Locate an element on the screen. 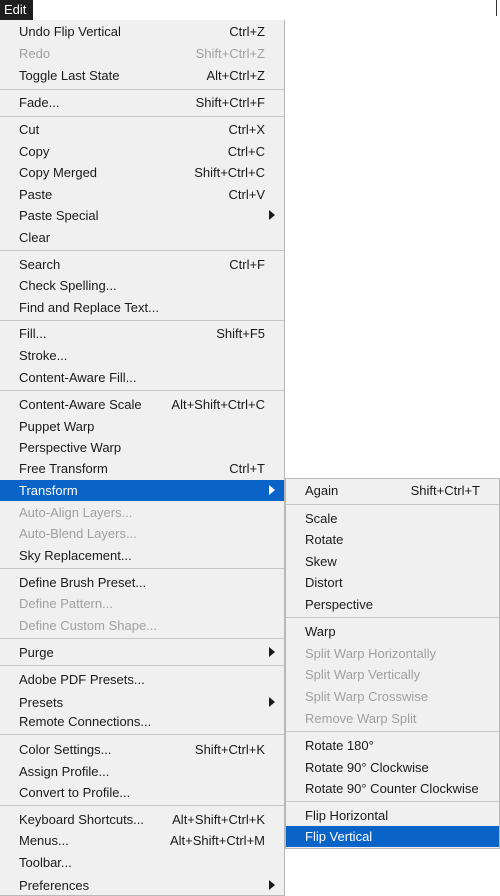 This screenshot has width=500, height=896. submenu-item-remove-warp-split: Remove Warp Split is located at coordinates (392, 718).